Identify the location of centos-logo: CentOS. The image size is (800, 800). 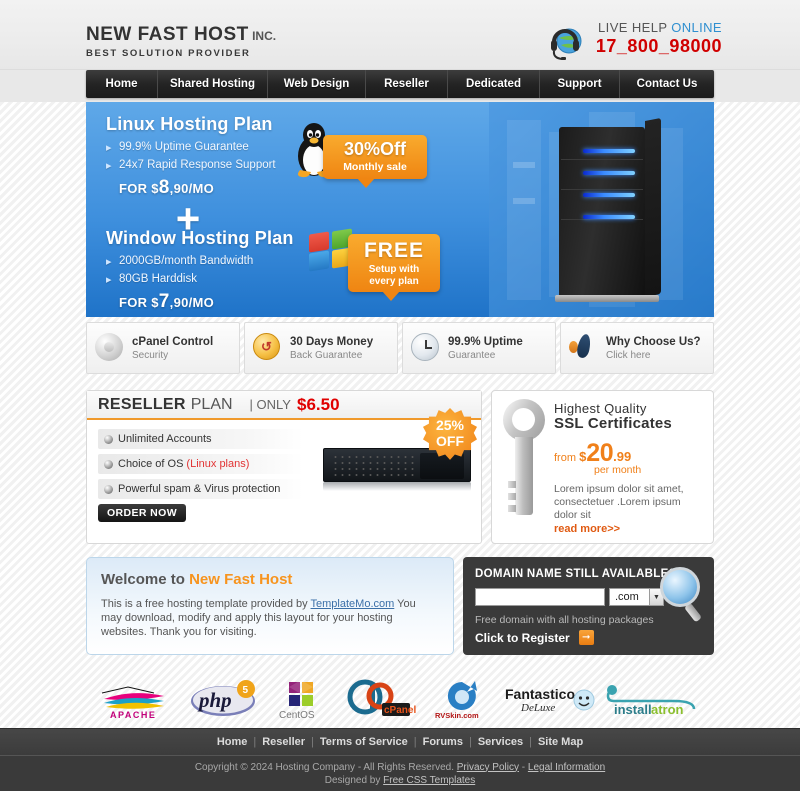
(301, 700).